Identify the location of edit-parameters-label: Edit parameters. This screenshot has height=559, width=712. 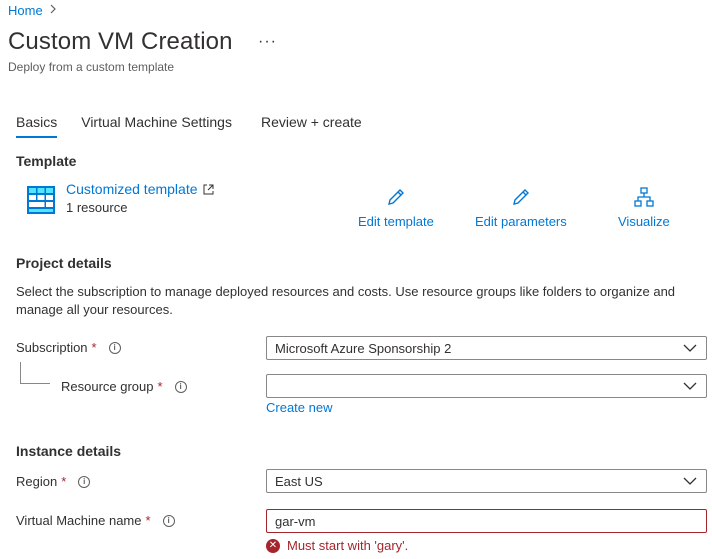
(521, 221).